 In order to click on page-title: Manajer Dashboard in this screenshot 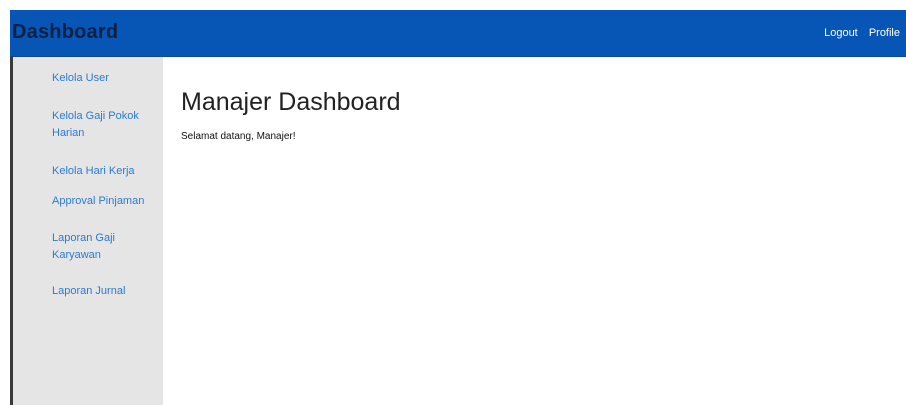, I will do `click(291, 102)`.